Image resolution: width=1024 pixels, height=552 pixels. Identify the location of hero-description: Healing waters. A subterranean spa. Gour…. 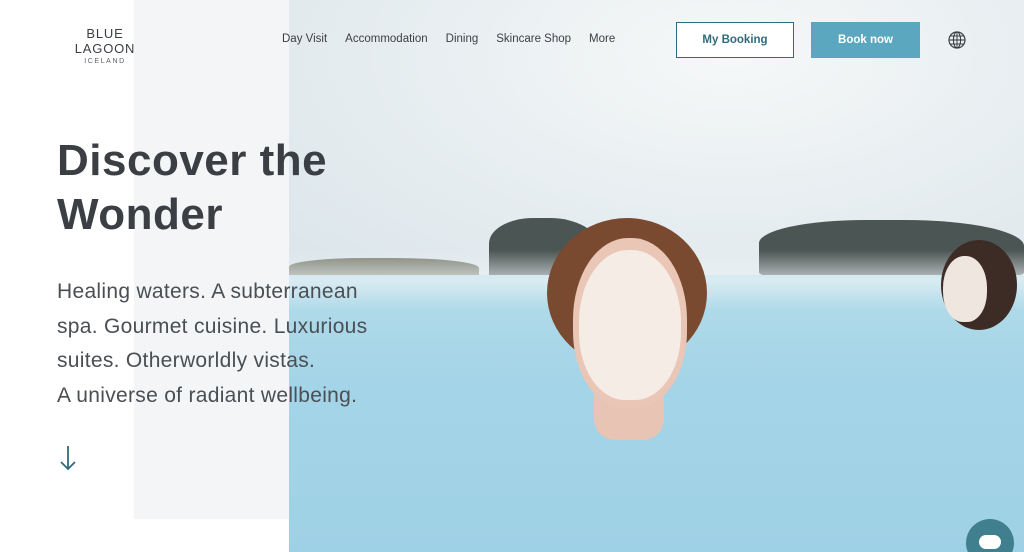
(227, 344).